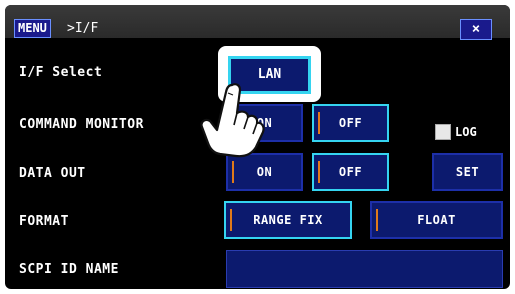 The width and height of the screenshot is (515, 294). I want to click on close-button: ×, so click(476, 29).